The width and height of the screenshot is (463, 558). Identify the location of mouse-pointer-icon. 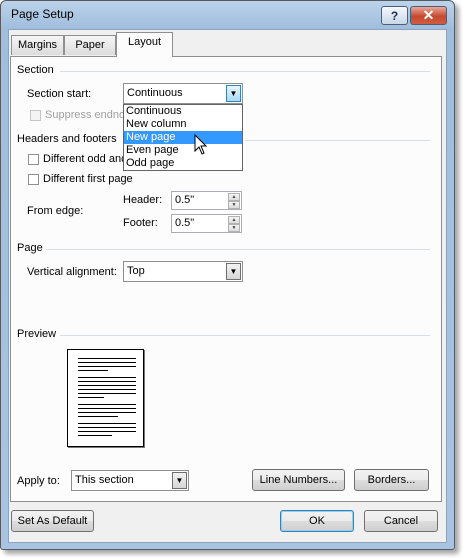
(201, 144).